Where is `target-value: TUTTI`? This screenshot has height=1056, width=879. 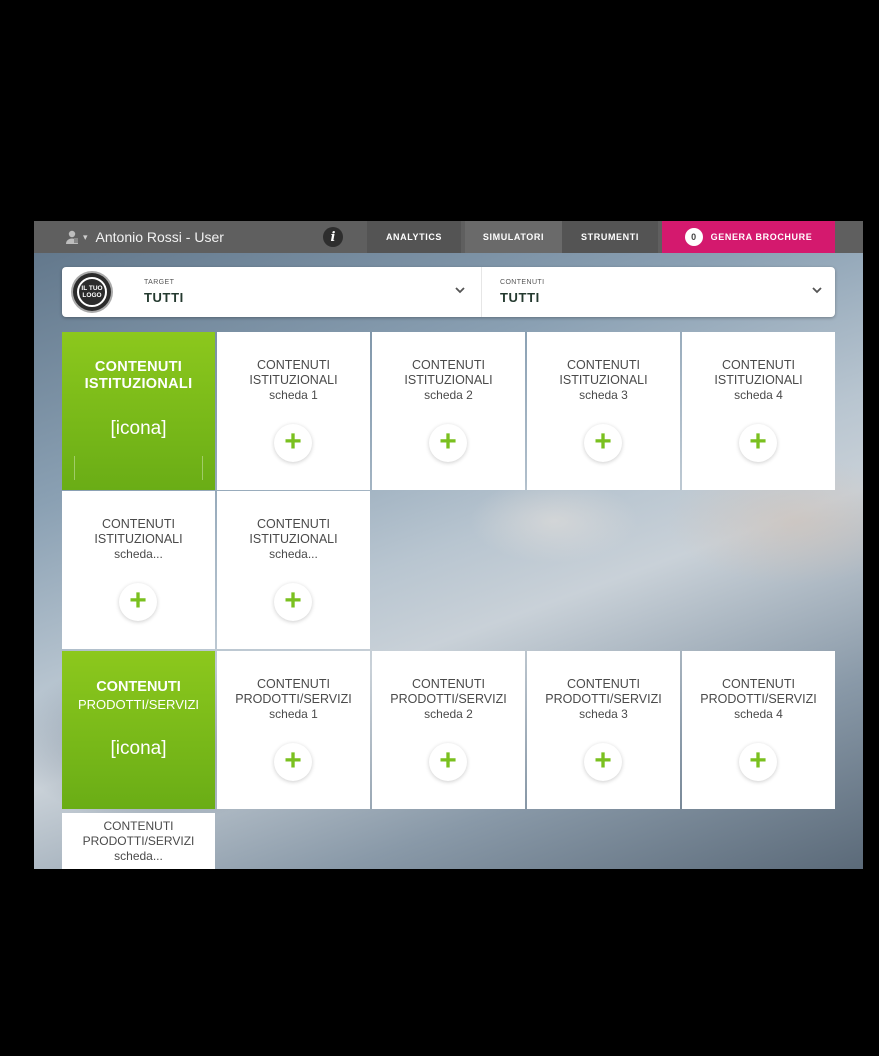
target-value: TUTTI is located at coordinates (164, 297).